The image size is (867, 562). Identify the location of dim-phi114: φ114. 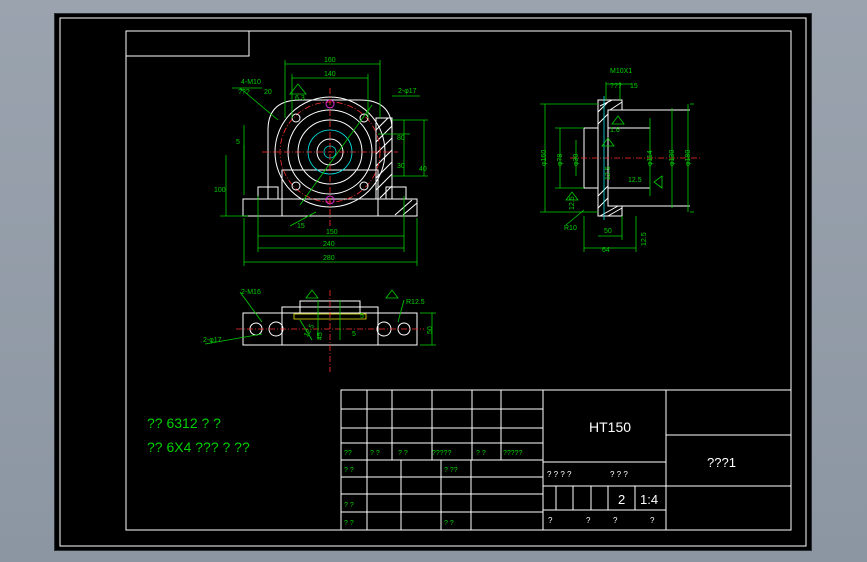
(650, 158).